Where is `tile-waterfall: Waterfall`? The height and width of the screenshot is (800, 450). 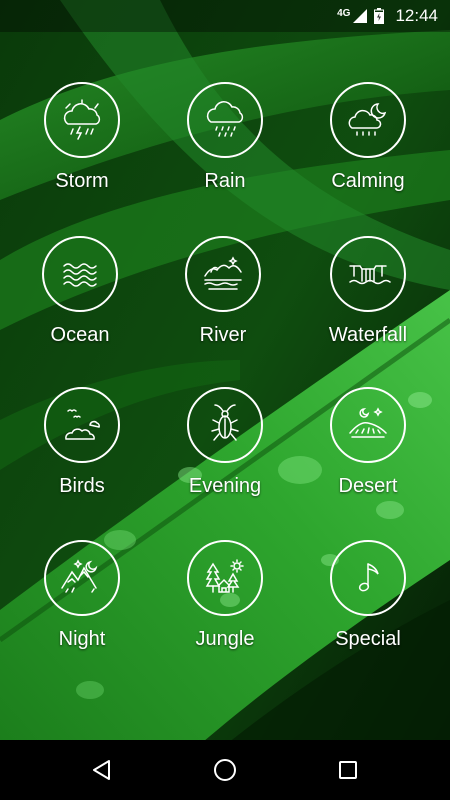 tile-waterfall: Waterfall is located at coordinates (368, 301).